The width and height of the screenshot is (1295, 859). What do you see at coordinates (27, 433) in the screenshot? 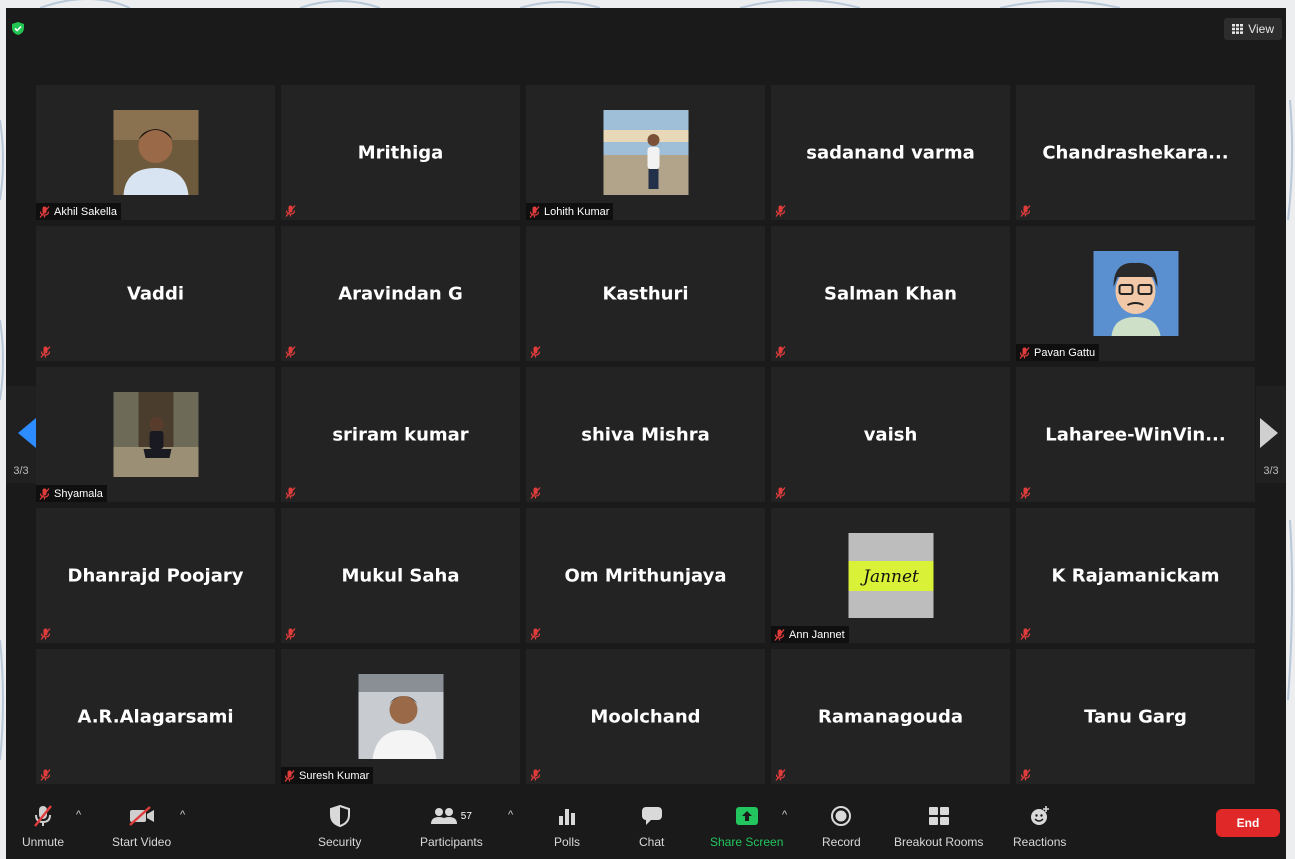
I see `arrow-left-icon` at bounding box center [27, 433].